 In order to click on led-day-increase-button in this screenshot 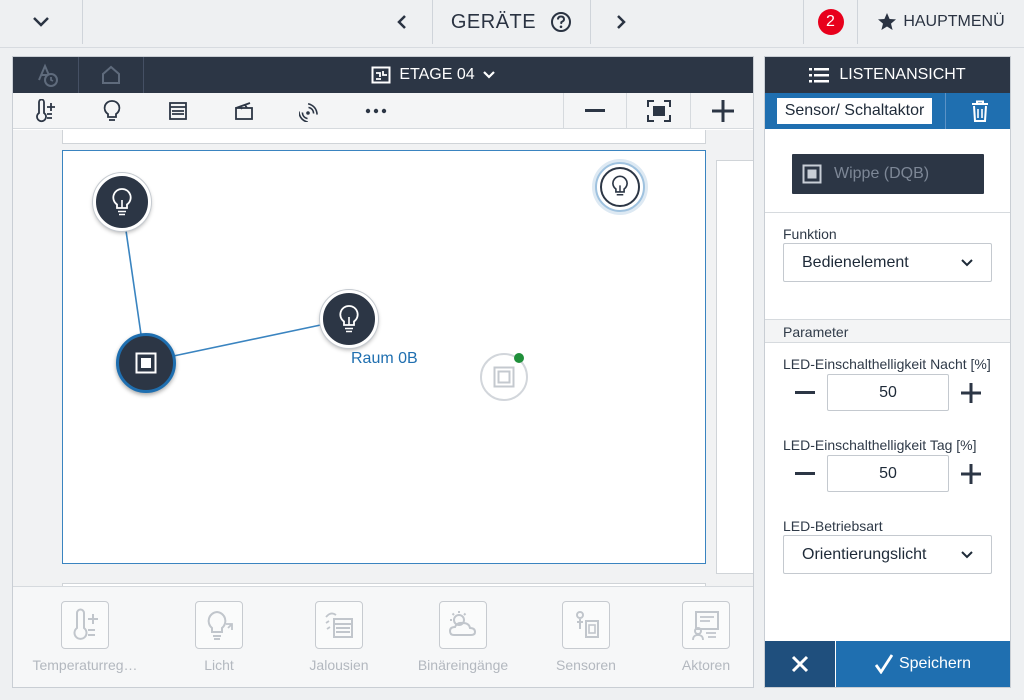, I will do `click(971, 474)`.